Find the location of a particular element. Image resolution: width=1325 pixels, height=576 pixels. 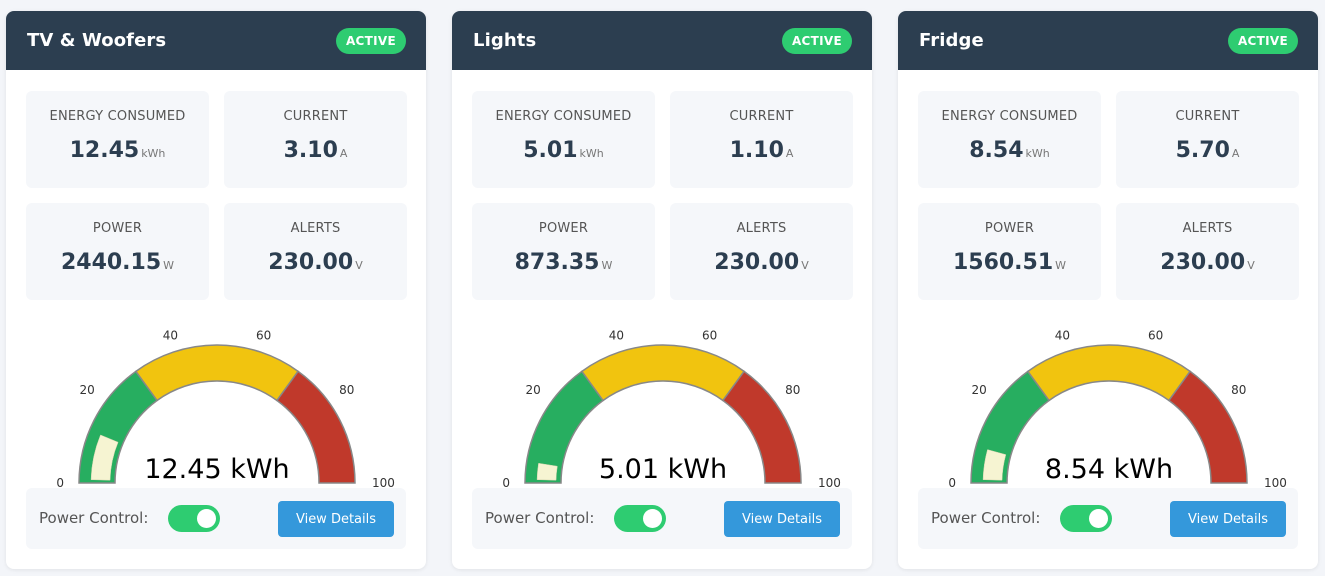

metric-value: 5.70 is located at coordinates (1202, 150).